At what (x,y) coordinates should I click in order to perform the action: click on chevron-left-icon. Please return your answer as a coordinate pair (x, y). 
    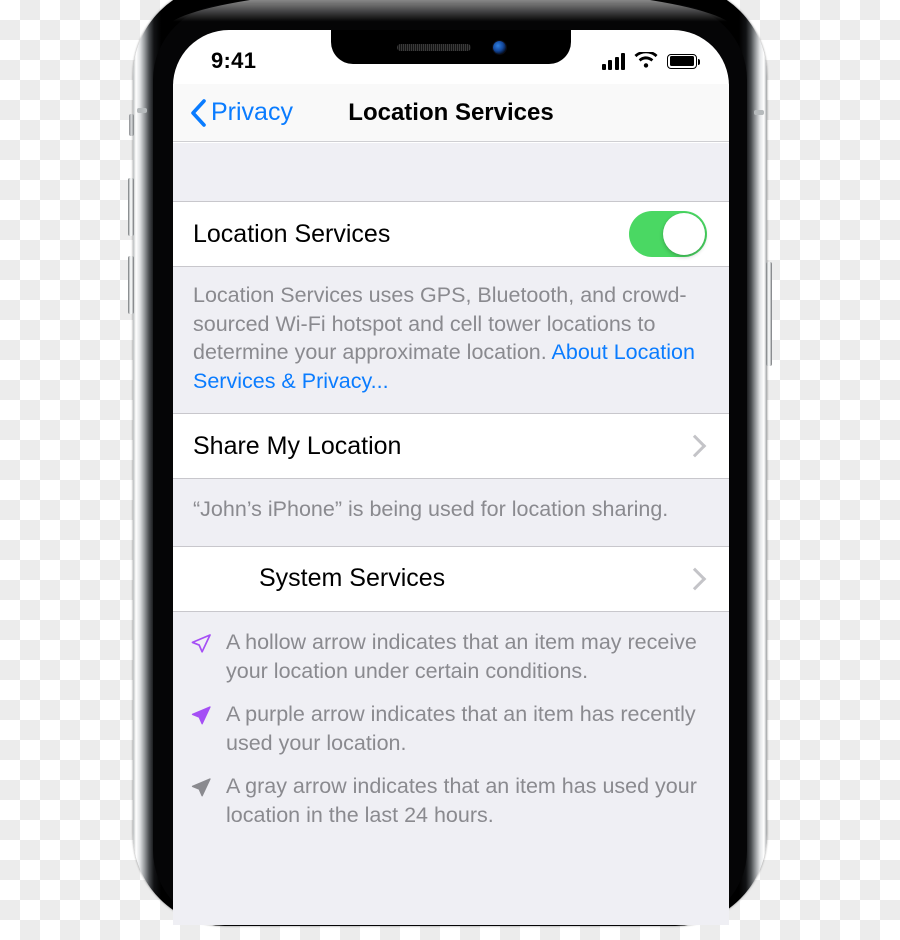
    Looking at the image, I should click on (198, 112).